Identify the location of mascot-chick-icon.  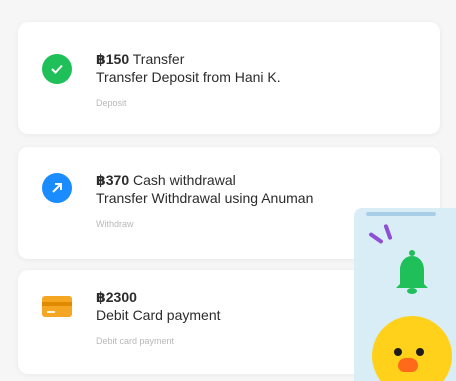
(412, 348).